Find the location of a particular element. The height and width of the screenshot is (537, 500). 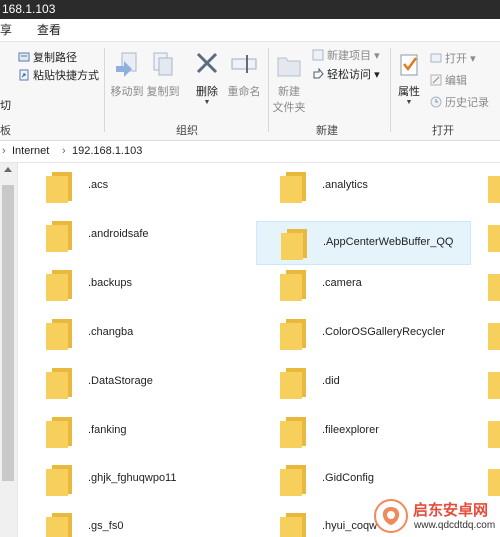

nav-pane-scrollbar is located at coordinates (9, 350).